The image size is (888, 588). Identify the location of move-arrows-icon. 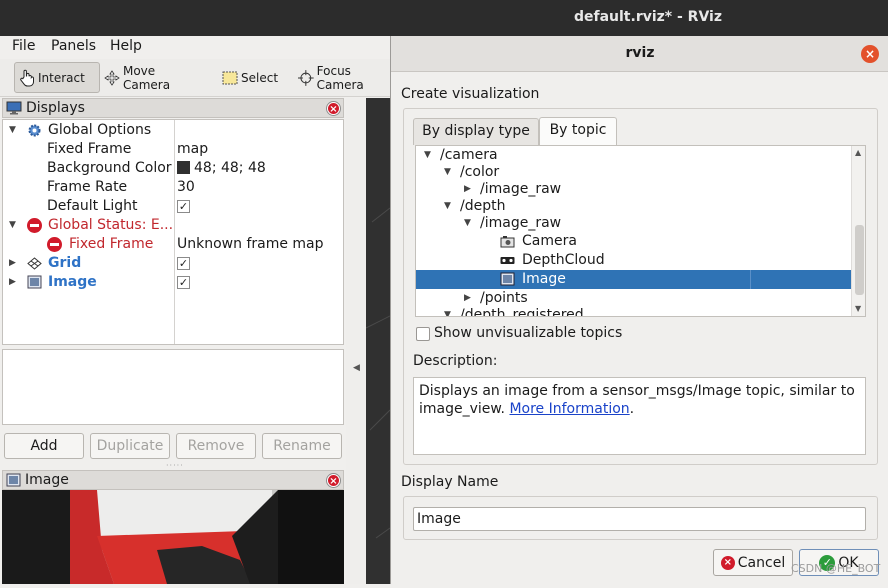
(112, 77).